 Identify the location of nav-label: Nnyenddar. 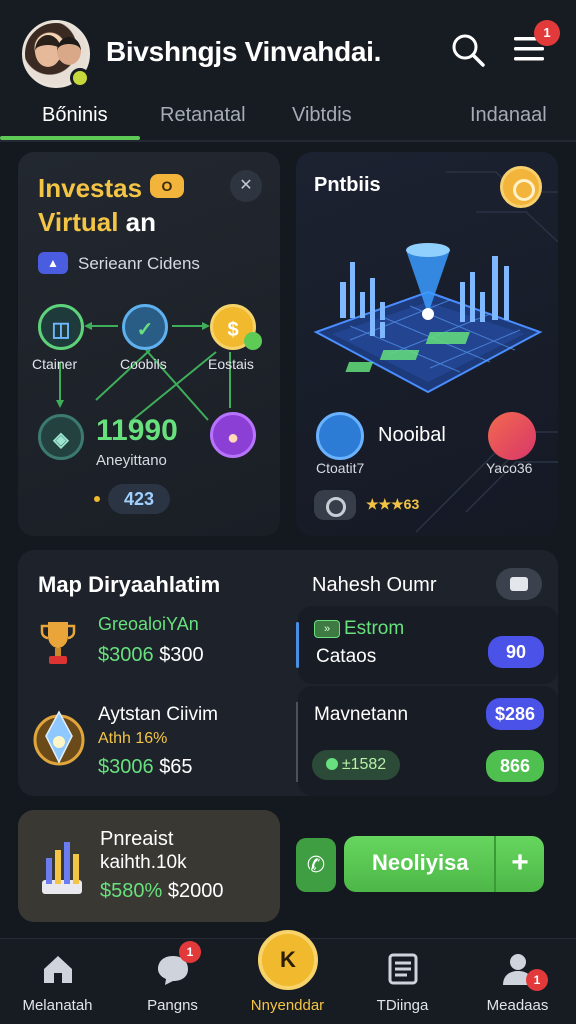
(287, 1005).